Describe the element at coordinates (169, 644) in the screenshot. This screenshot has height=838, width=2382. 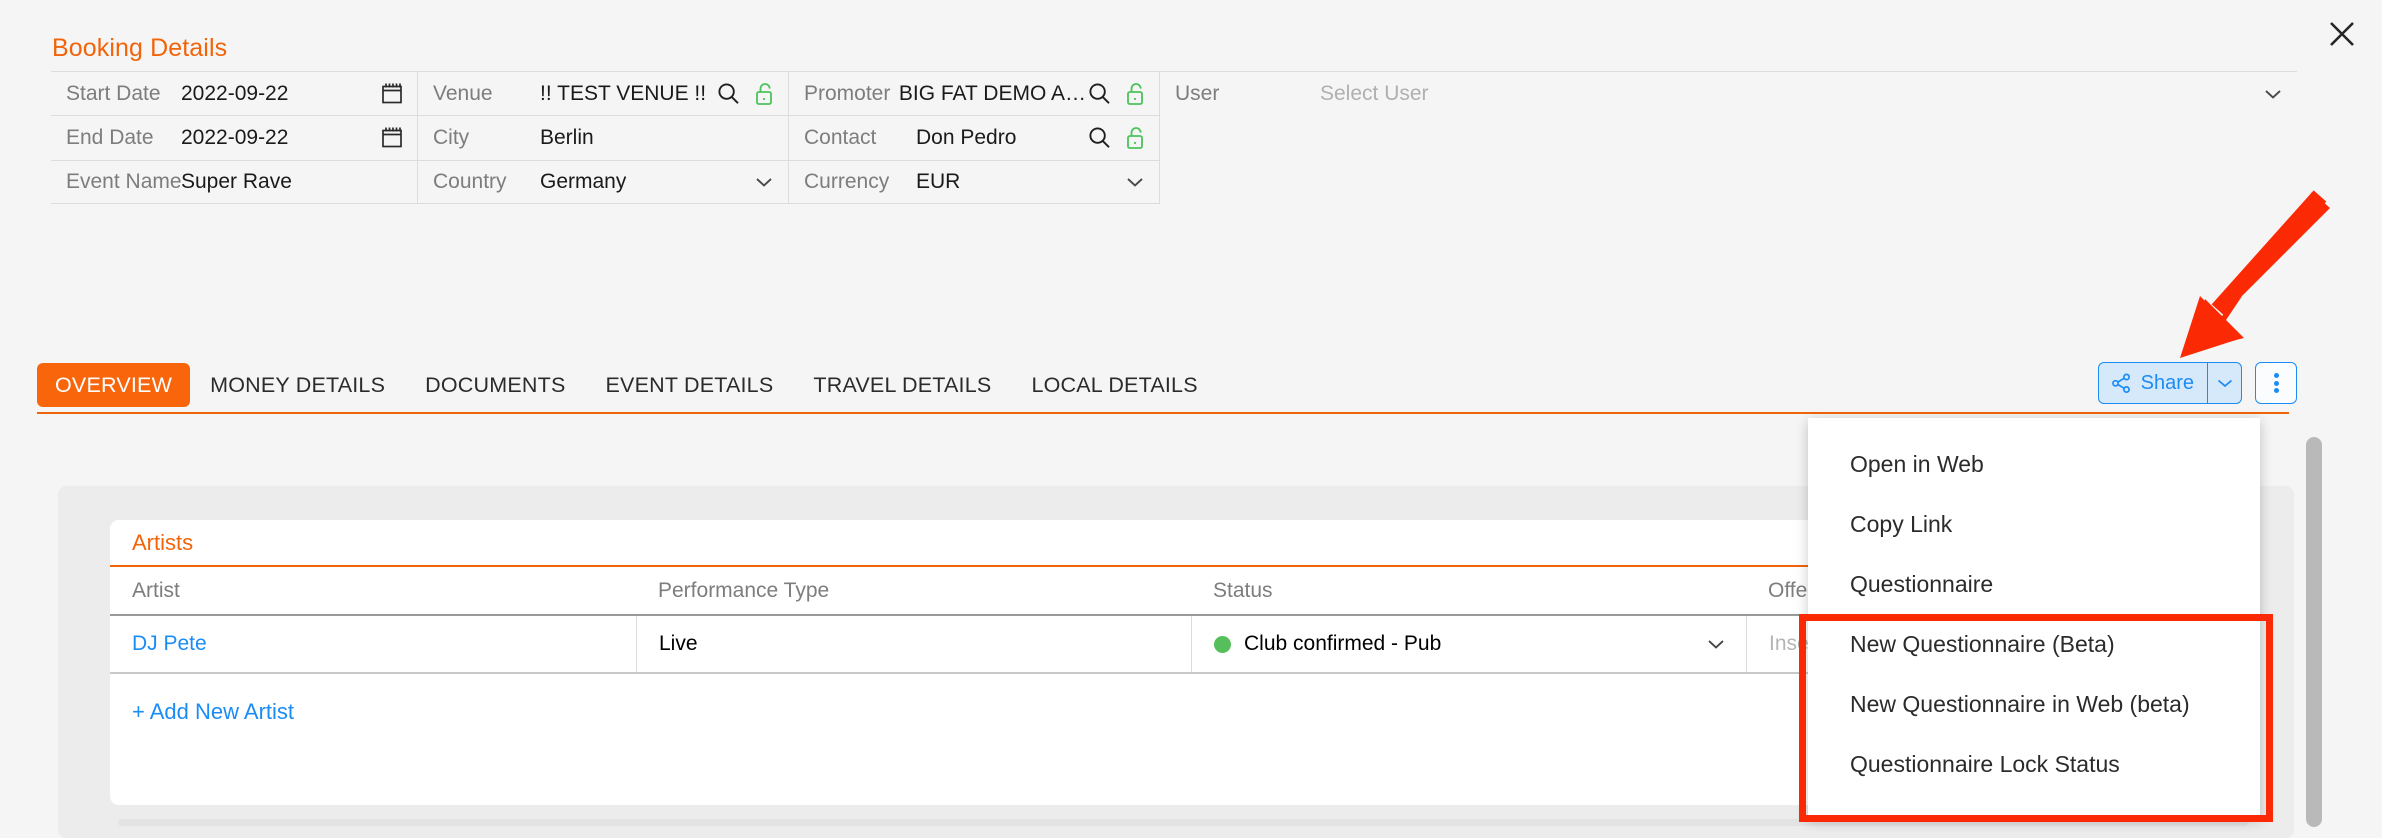
I see `artist-name-link: DJ Pete` at that location.